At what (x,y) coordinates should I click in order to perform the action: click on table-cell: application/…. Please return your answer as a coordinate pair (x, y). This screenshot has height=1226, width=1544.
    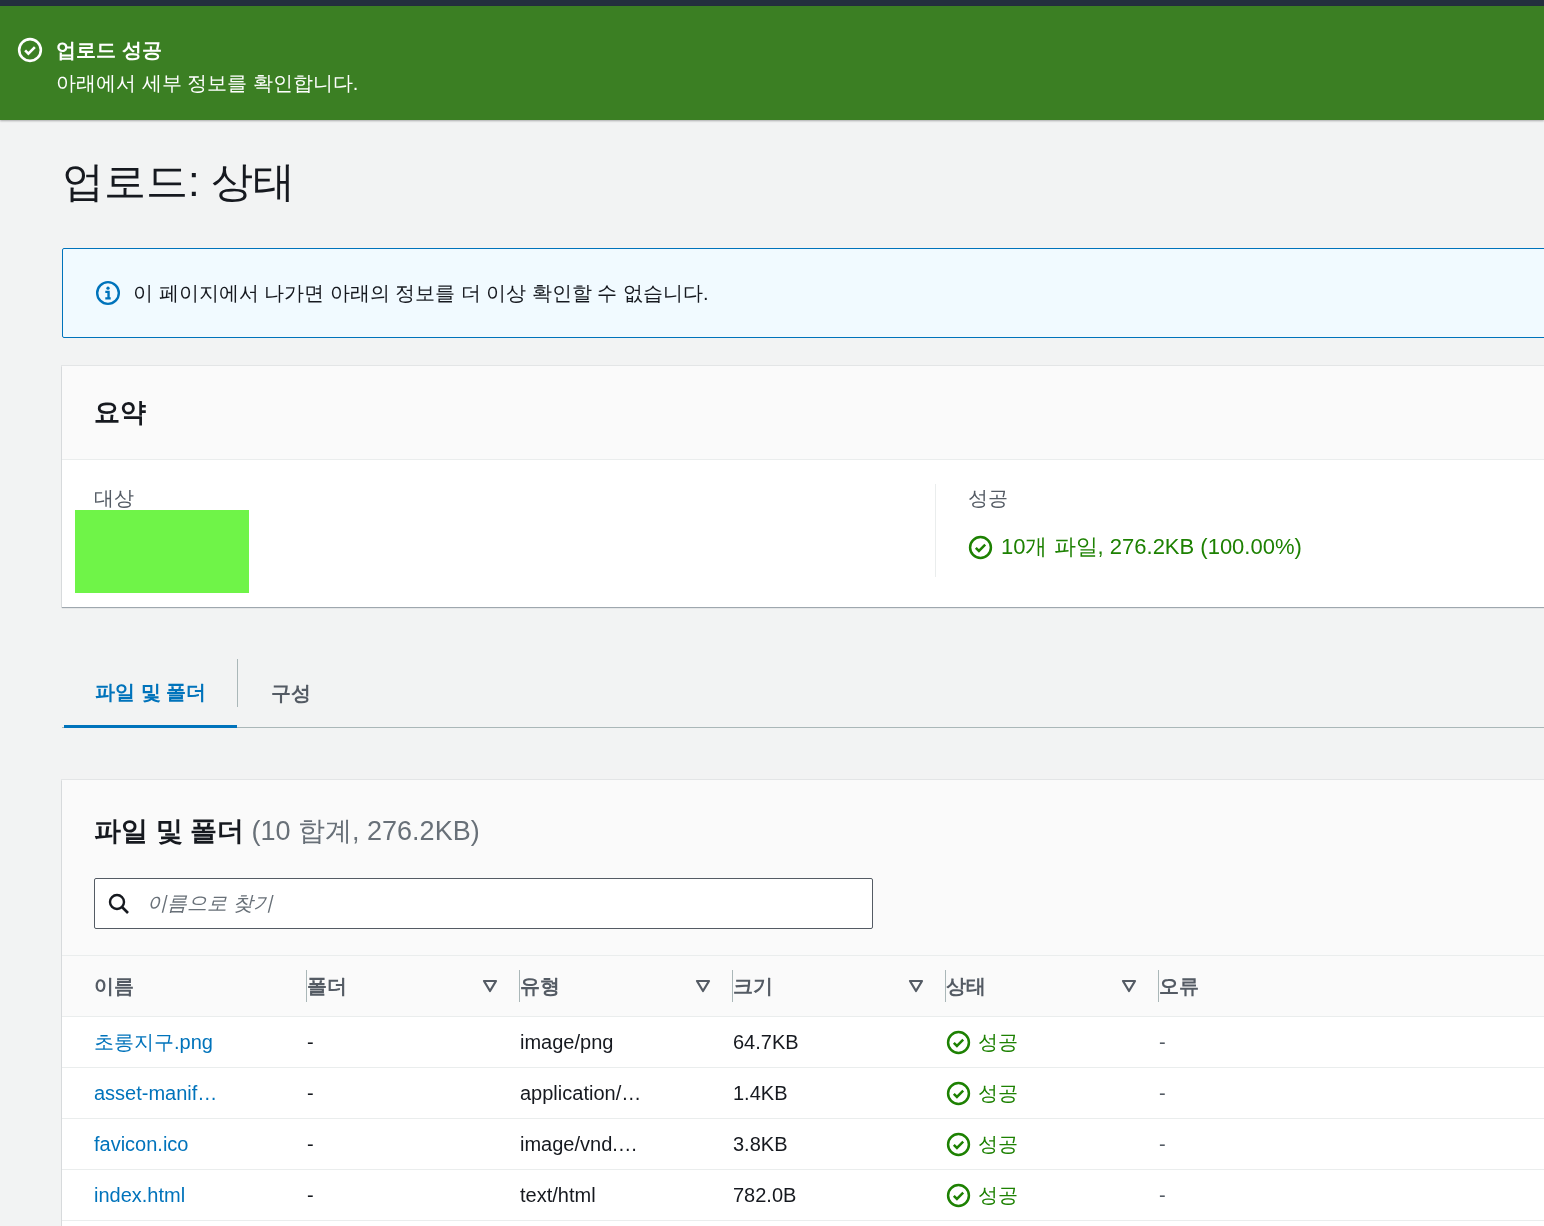
    Looking at the image, I should click on (581, 1093).